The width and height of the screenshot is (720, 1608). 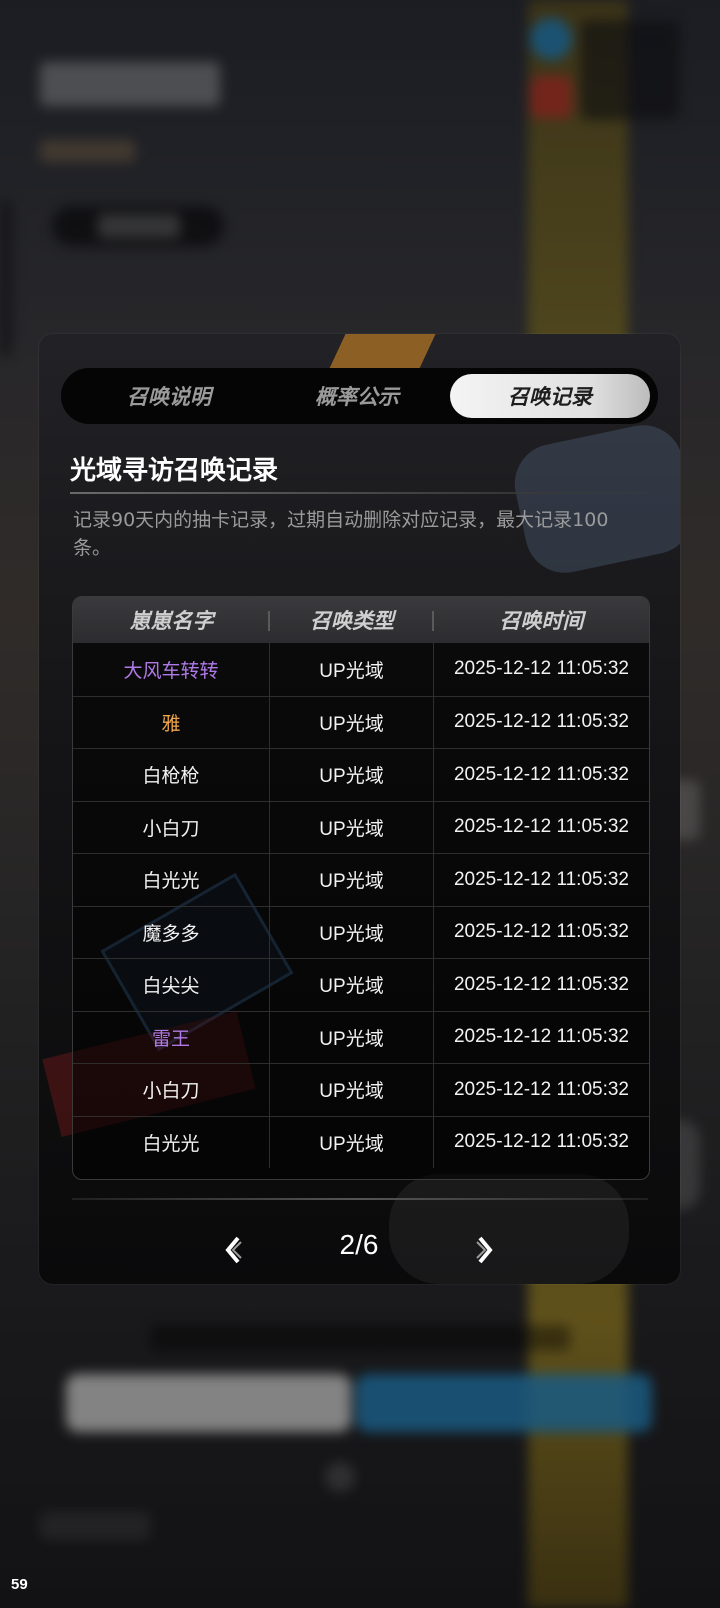 I want to click on table-header: 崽崽名字 召唤类型 召唤时间, so click(x=361, y=620).